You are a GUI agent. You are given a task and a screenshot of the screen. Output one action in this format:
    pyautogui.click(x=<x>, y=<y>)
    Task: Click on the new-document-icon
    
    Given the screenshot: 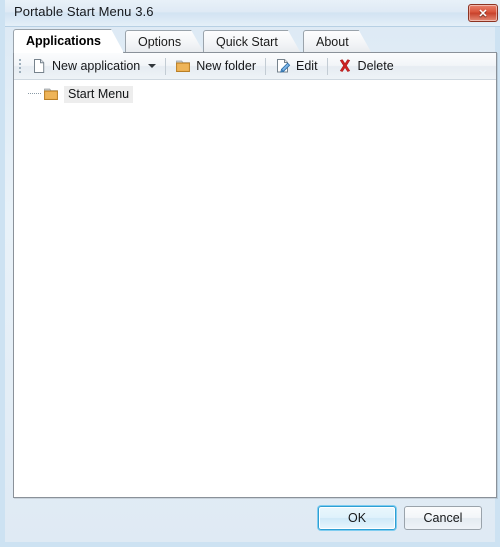 What is the action you would take?
    pyautogui.click(x=39, y=66)
    